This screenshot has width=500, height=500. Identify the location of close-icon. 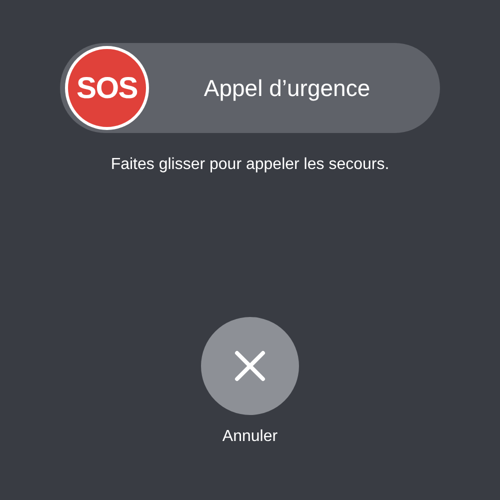
(250, 366).